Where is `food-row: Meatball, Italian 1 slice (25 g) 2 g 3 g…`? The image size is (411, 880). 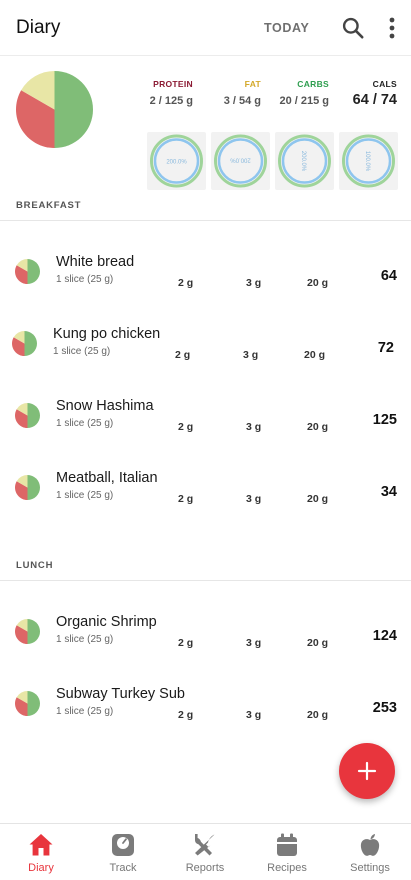 food-row: Meatball, Italian 1 slice (25 g) 2 g 3 g… is located at coordinates (205, 492).